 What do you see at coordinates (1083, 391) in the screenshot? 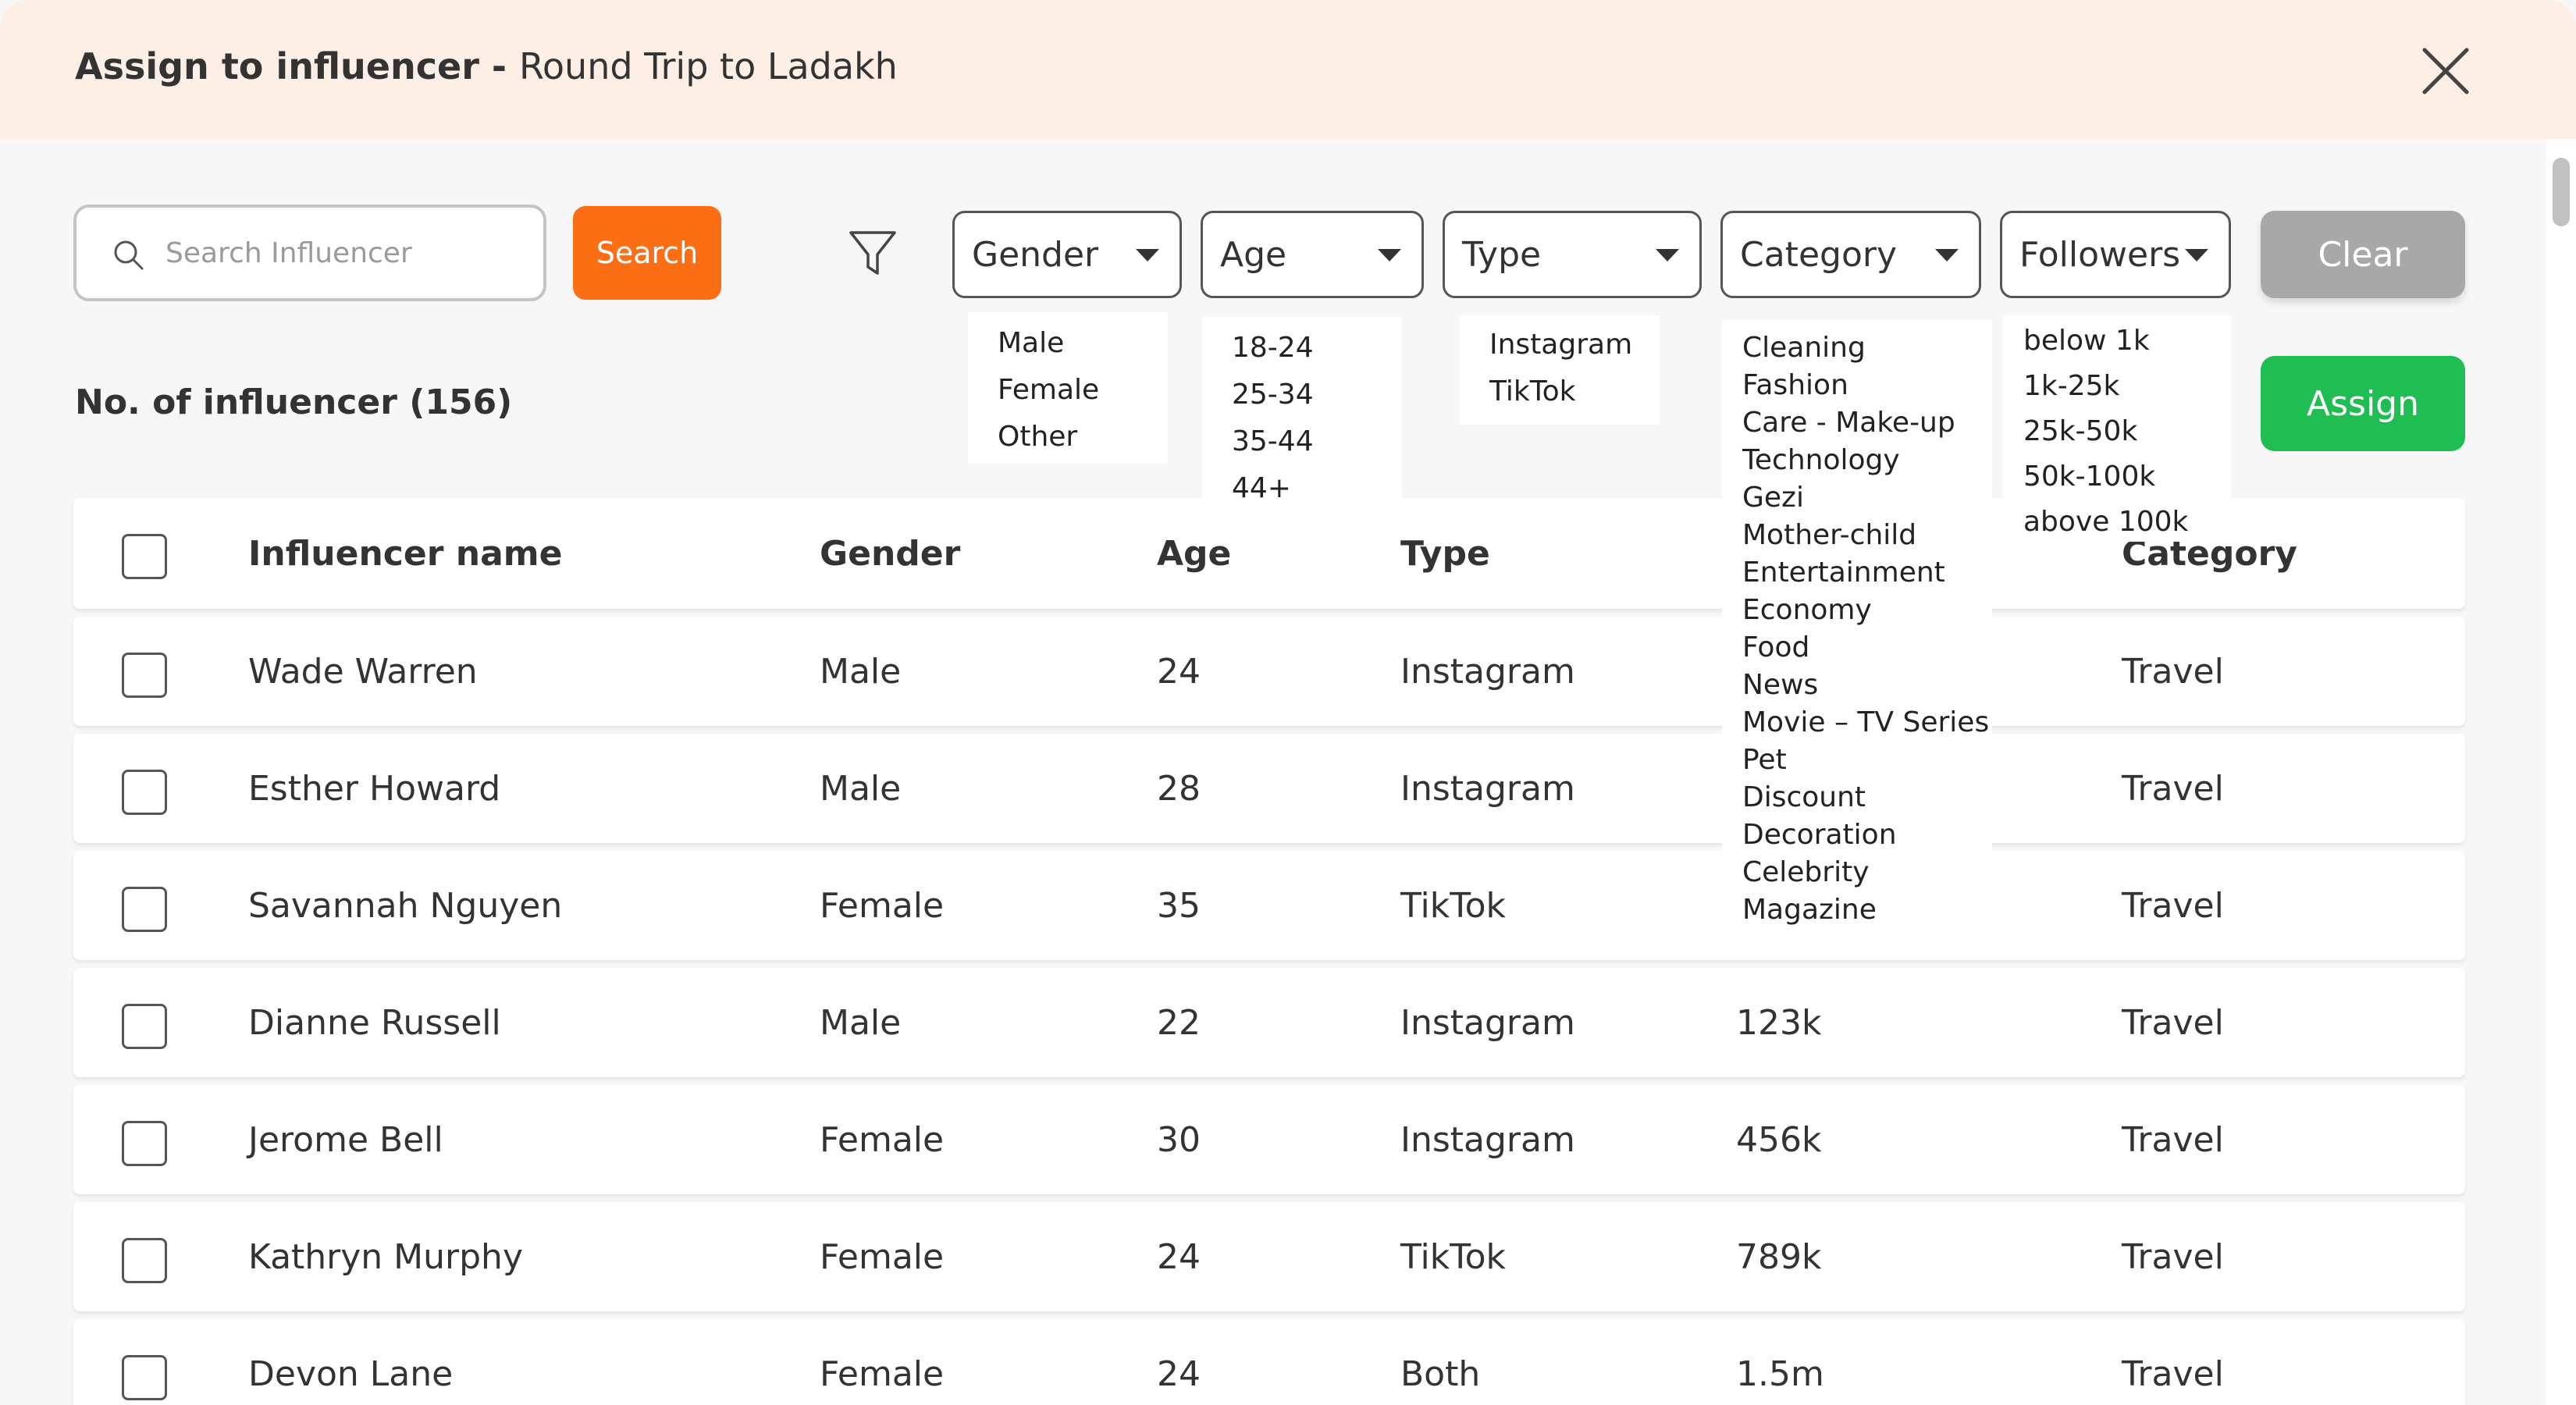
I see `gender-option: Female` at bounding box center [1083, 391].